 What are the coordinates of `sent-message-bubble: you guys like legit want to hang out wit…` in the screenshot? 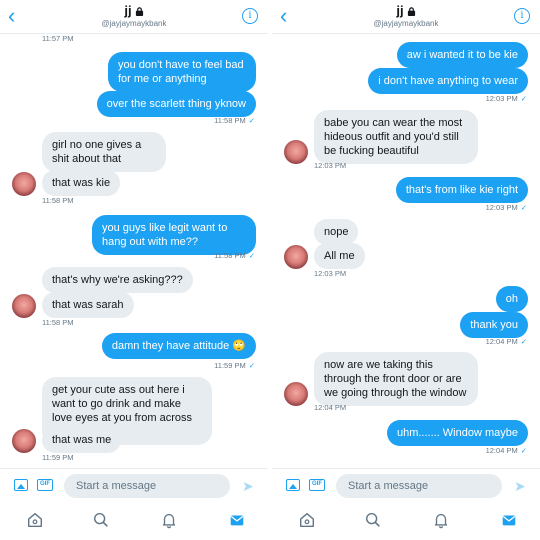 It's located at (174, 235).